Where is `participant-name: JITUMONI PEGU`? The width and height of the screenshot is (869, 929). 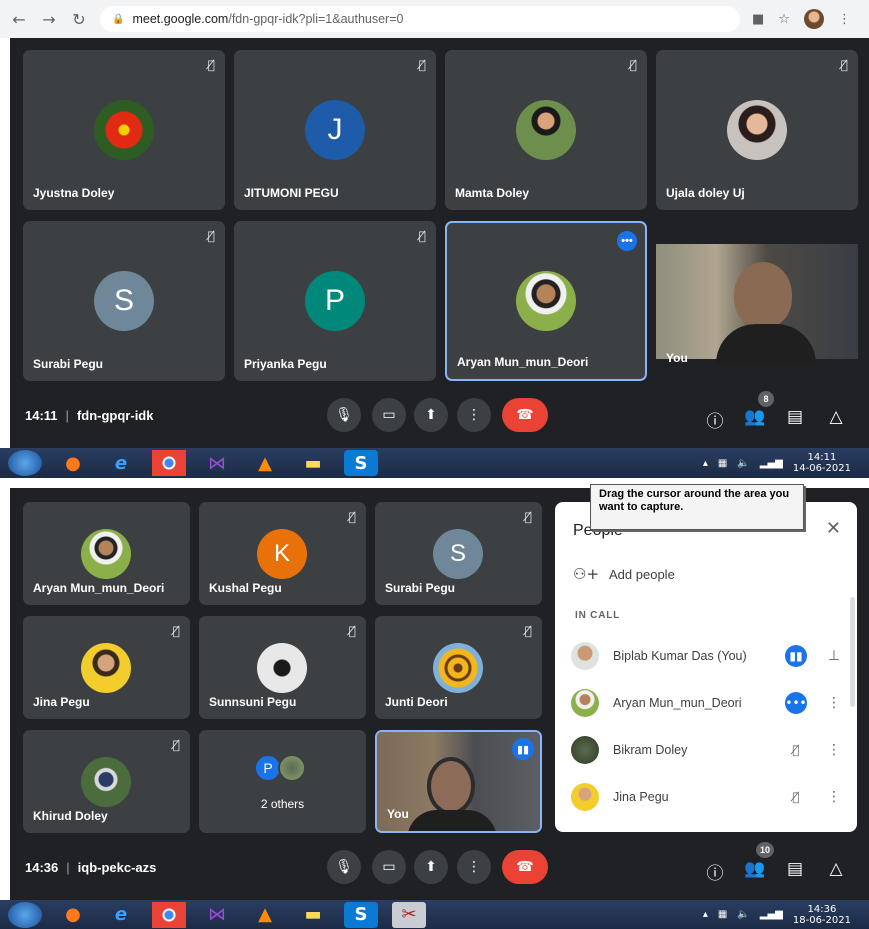 participant-name: JITUMONI PEGU is located at coordinates (291, 193).